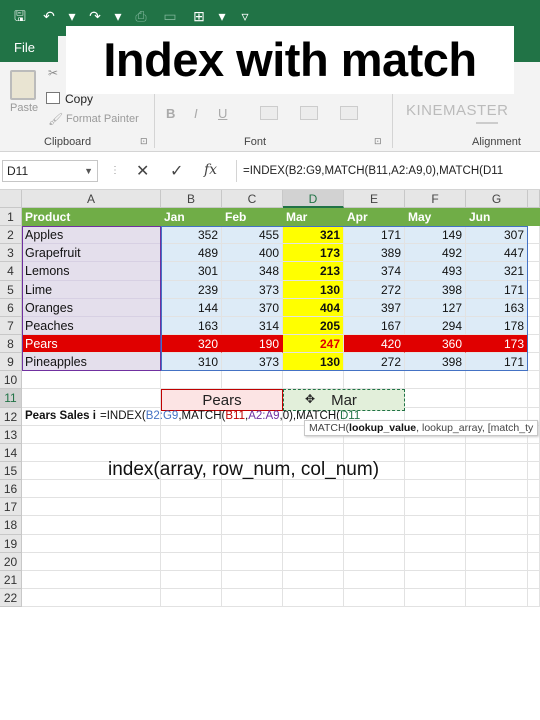 The image size is (540, 720). I want to click on value-cell: 144, so click(191, 307).